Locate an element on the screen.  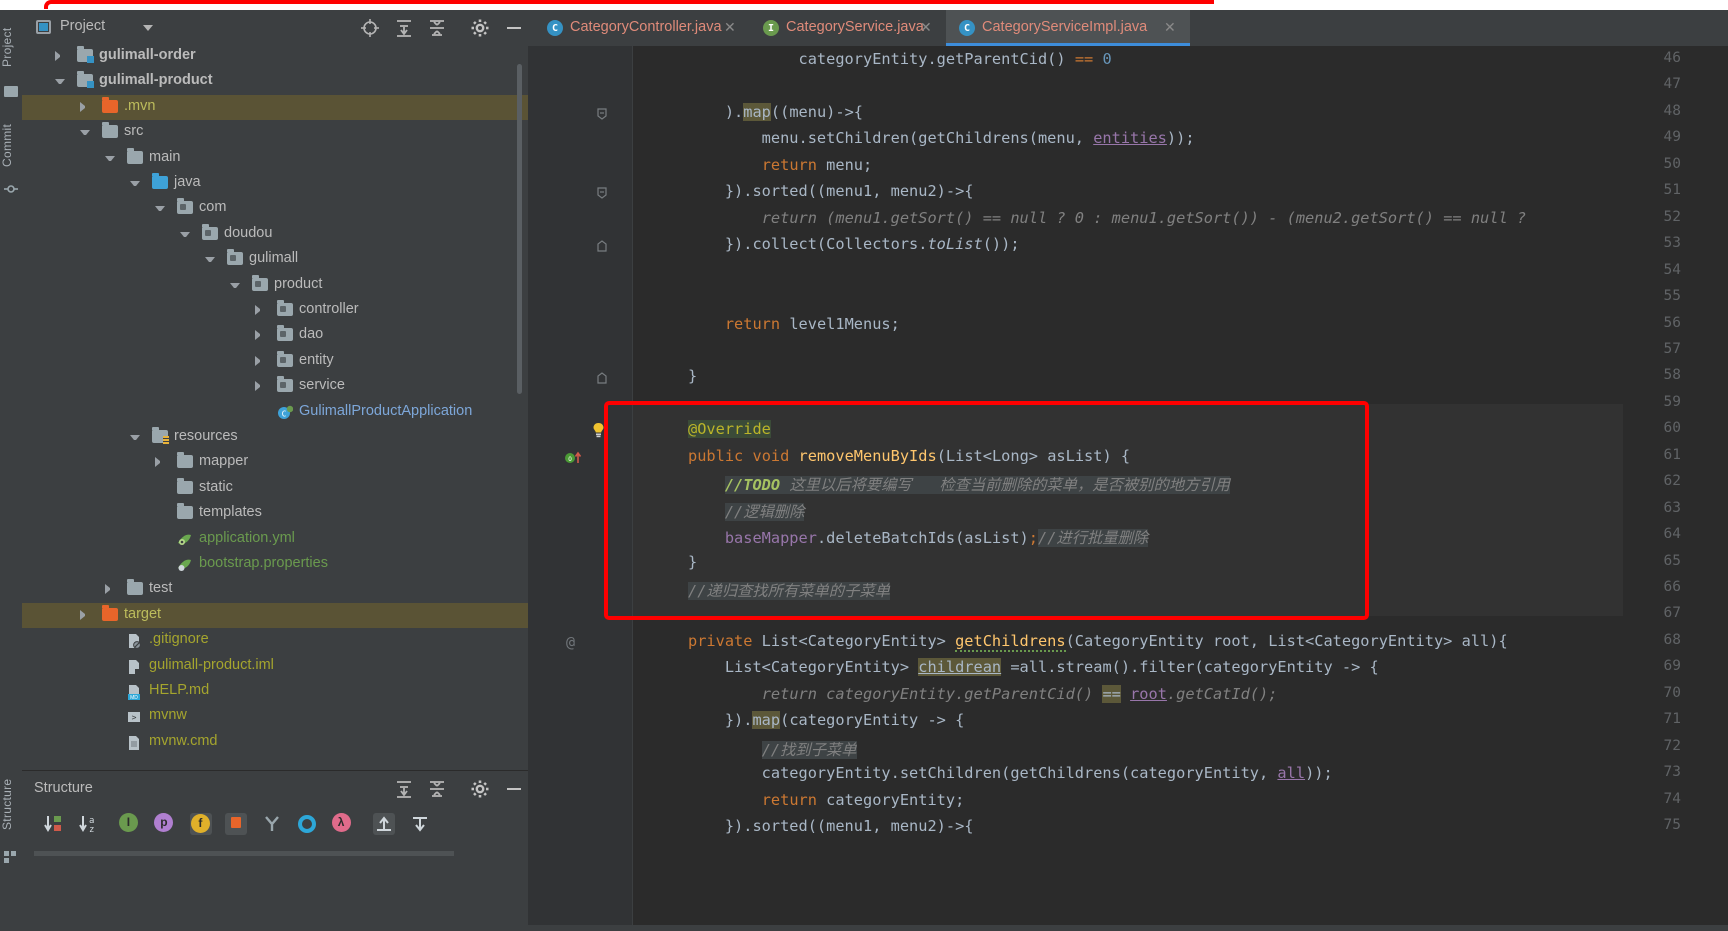
tree-item: src is located at coordinates (275, 132).